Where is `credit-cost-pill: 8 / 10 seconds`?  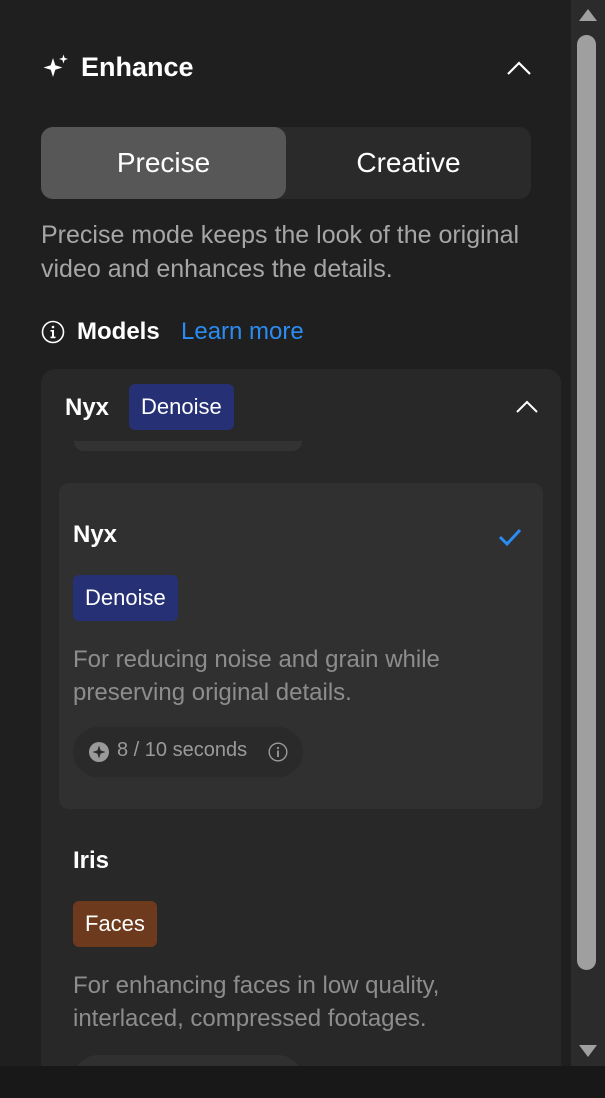
credit-cost-pill: 8 / 10 seconds is located at coordinates (188, 752).